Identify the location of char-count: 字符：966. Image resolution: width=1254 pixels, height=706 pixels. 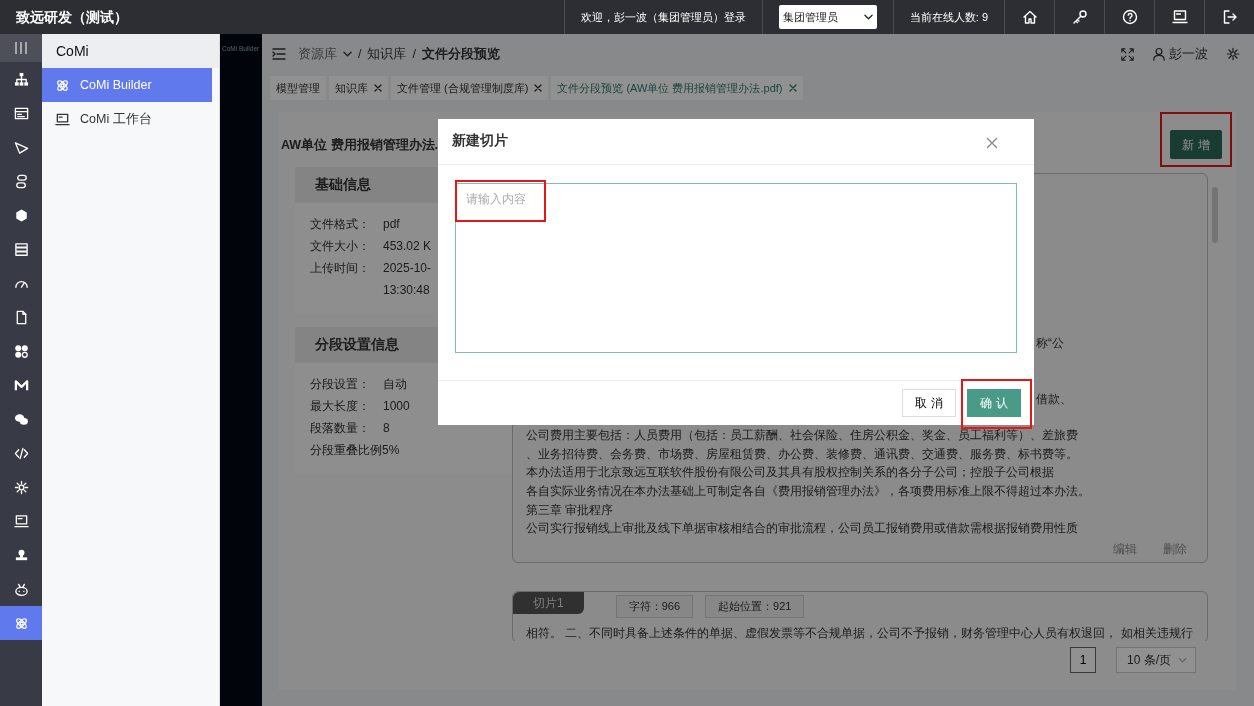
(654, 606).